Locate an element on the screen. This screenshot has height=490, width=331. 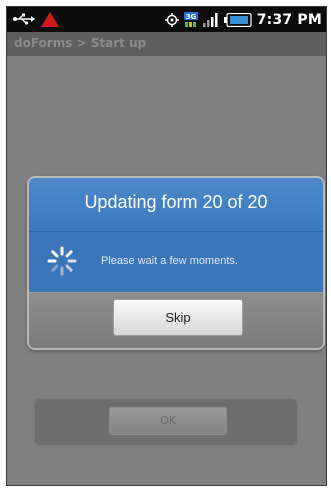
gps-icon is located at coordinates (171, 19).